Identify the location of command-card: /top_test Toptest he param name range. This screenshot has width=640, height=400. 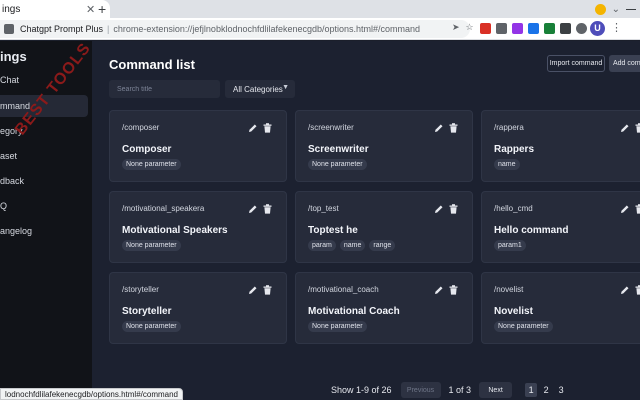
(384, 227).